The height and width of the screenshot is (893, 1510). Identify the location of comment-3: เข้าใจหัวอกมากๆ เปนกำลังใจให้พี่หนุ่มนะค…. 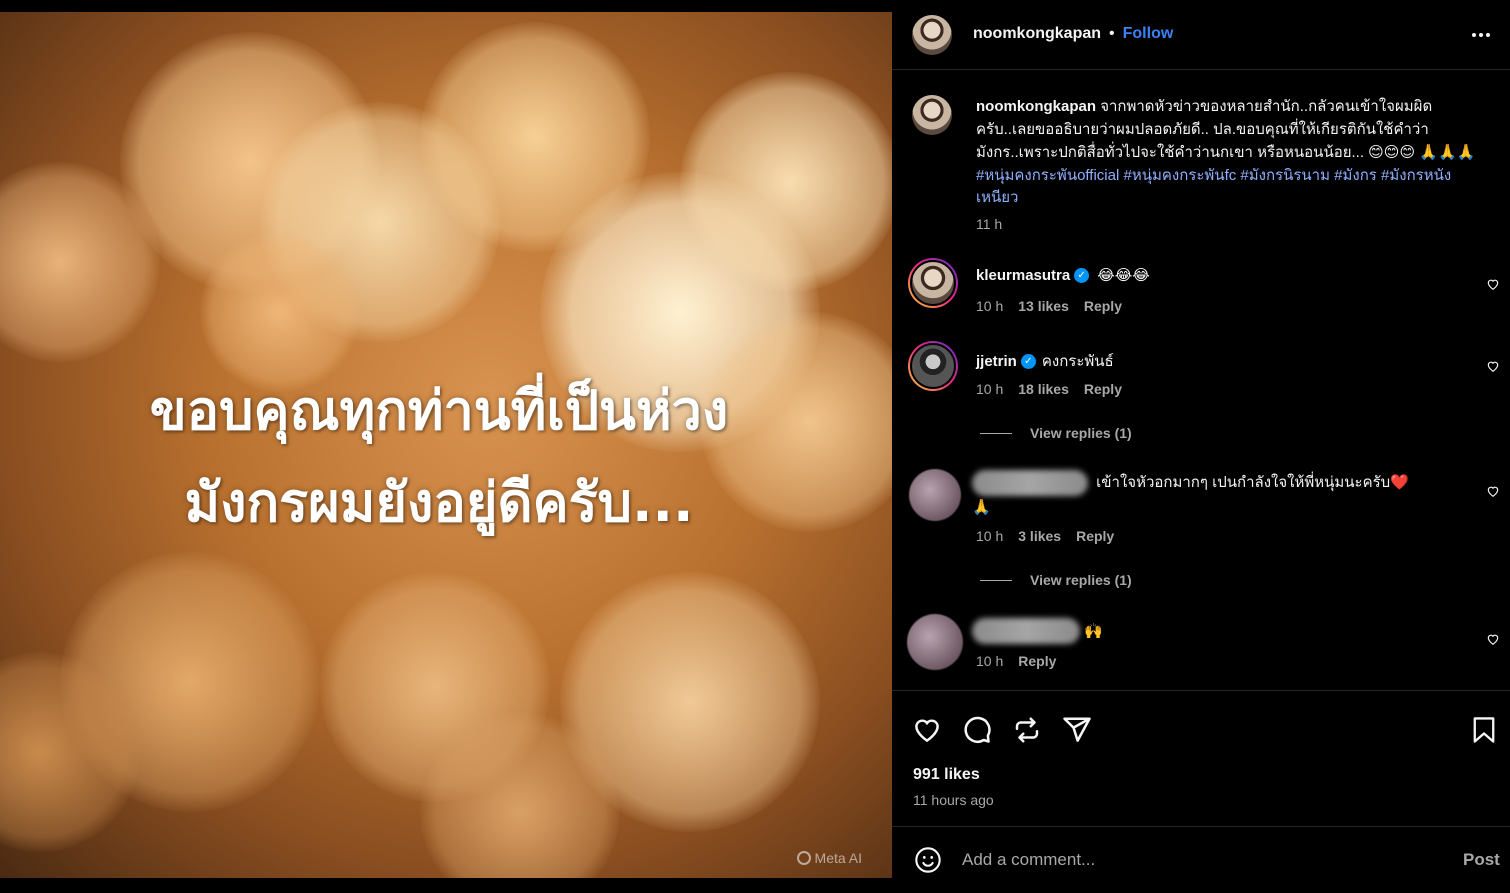
(1212, 494).